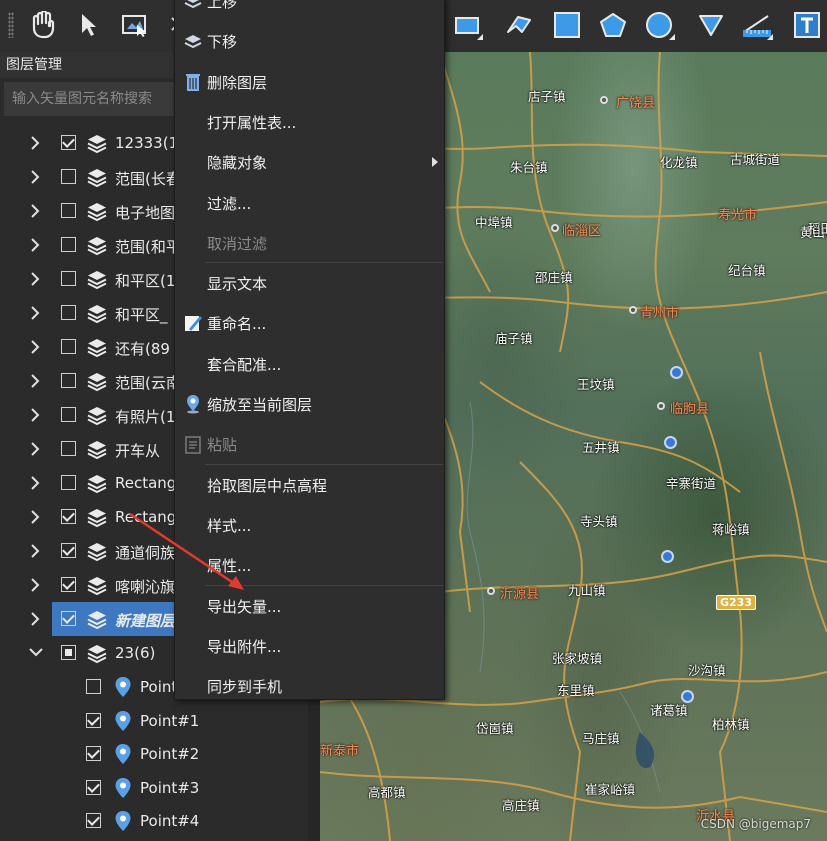  Describe the element at coordinates (691, 483) in the screenshot. I see `map-place-label: 辛寨街道` at that location.